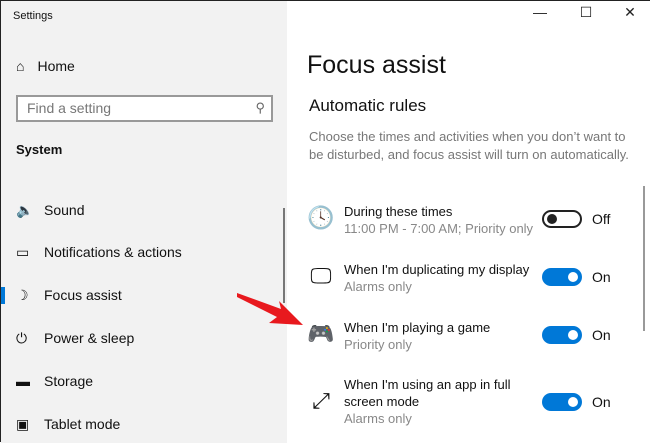 This screenshot has width=650, height=443. What do you see at coordinates (586, 12) in the screenshot?
I see `maximize-button: ☐` at bounding box center [586, 12].